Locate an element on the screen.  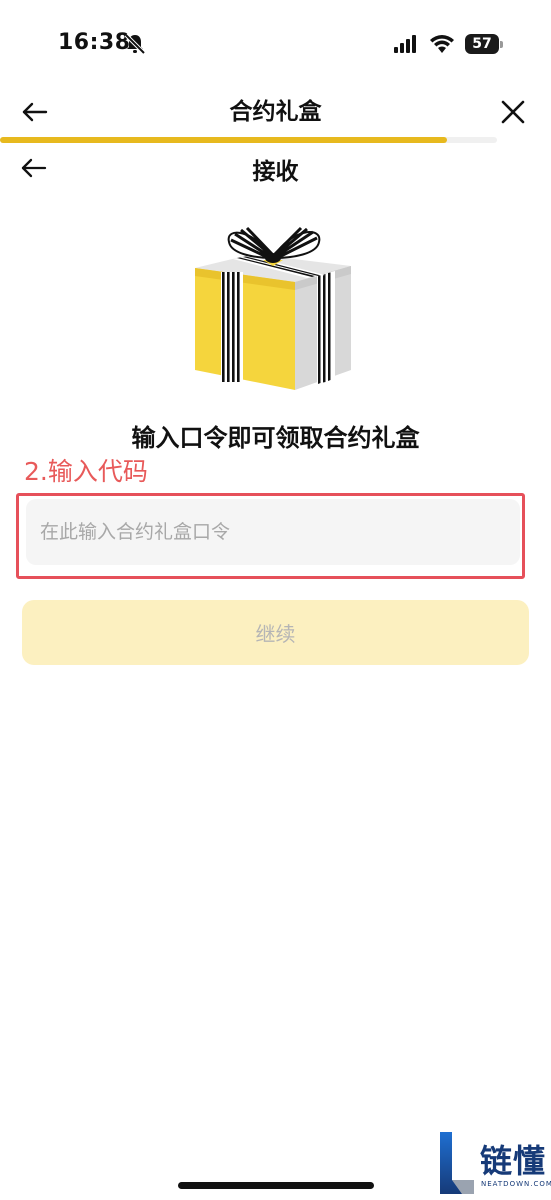
gift-box-icon is located at coordinates (273, 308).